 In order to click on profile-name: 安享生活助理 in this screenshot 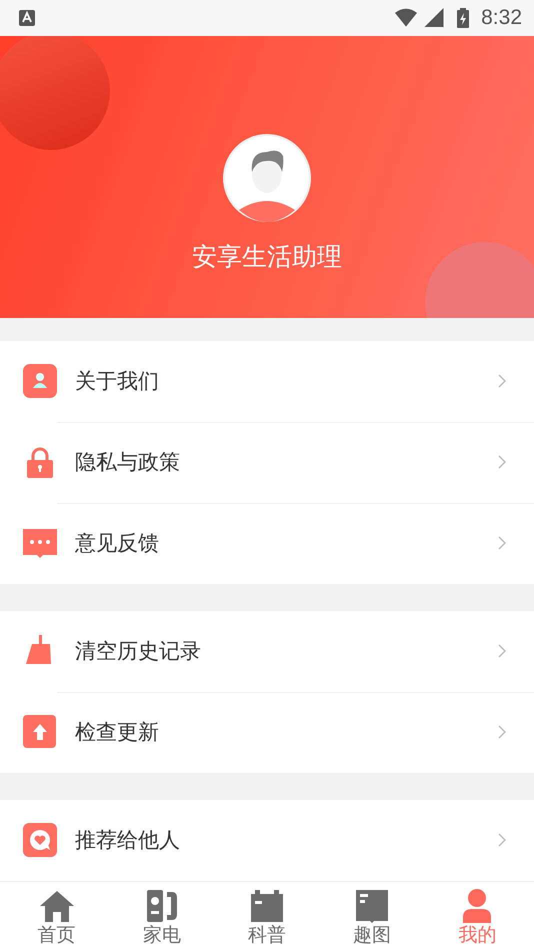, I will do `click(267, 256)`.